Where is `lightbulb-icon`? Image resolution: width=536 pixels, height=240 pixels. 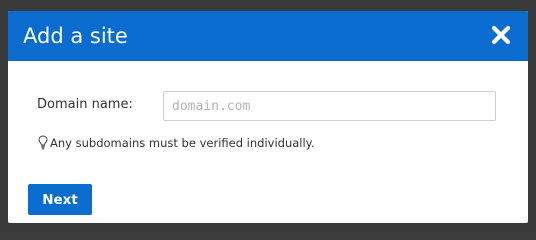 lightbulb-icon is located at coordinates (43, 142).